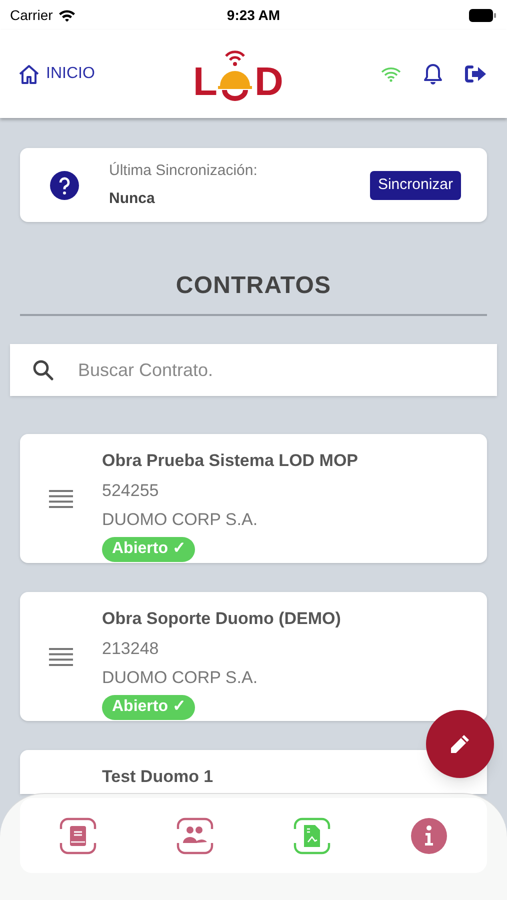 The width and height of the screenshot is (507, 900). What do you see at coordinates (67, 15) in the screenshot?
I see `wifi-signal-icon` at bounding box center [67, 15].